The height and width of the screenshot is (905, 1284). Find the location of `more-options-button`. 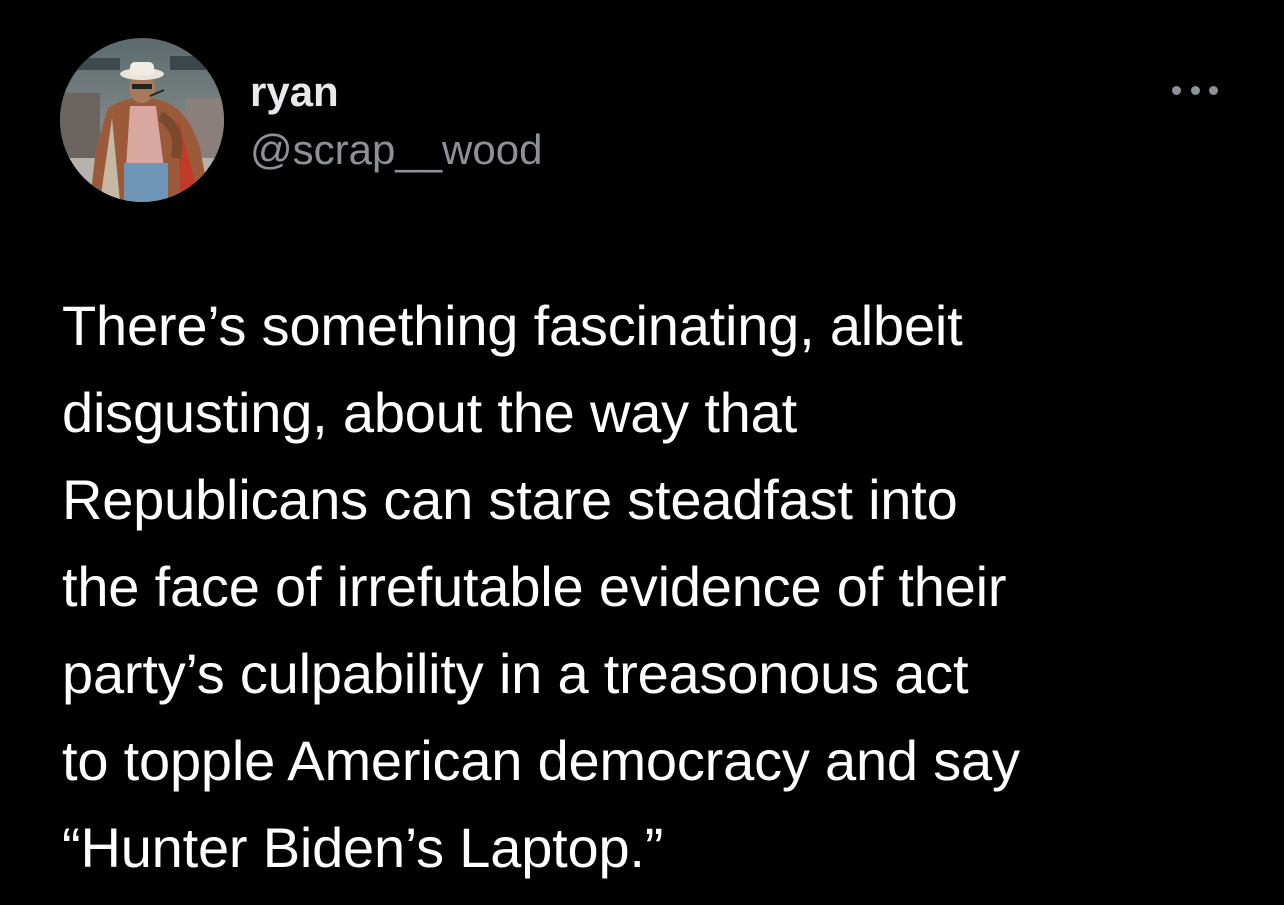

more-options-button is located at coordinates (1195, 90).